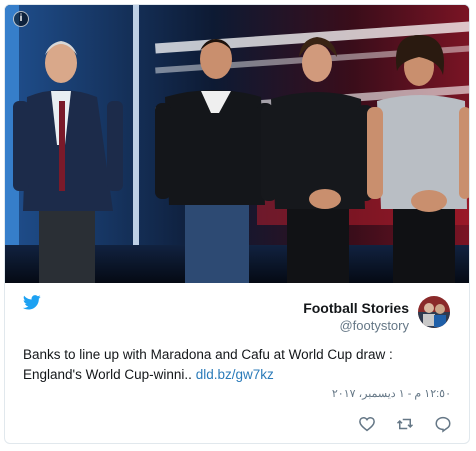 The image size is (476, 451). What do you see at coordinates (32, 302) in the screenshot?
I see `twitter-bird-icon` at bounding box center [32, 302].